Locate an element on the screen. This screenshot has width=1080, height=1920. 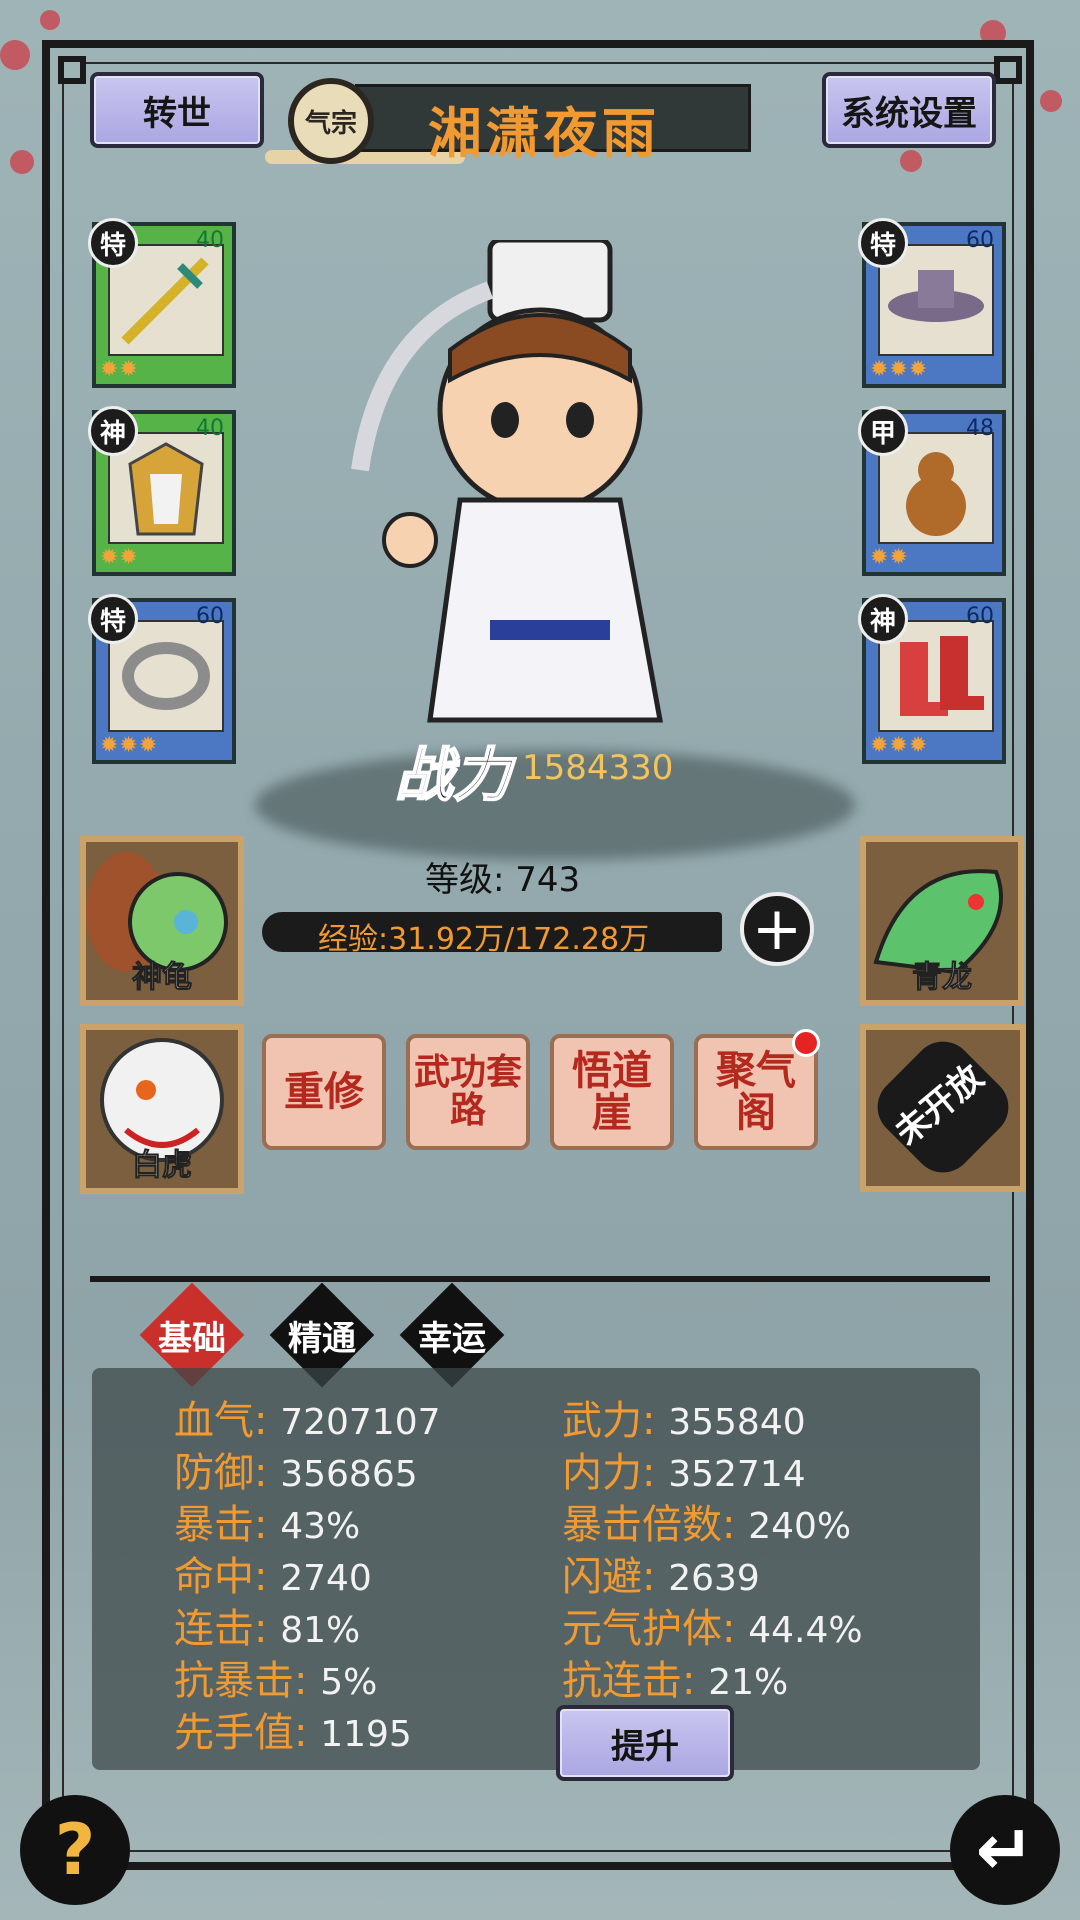
stat-crit-multiplier: 暴击倍数: 240% is located at coordinates (707, 1525).